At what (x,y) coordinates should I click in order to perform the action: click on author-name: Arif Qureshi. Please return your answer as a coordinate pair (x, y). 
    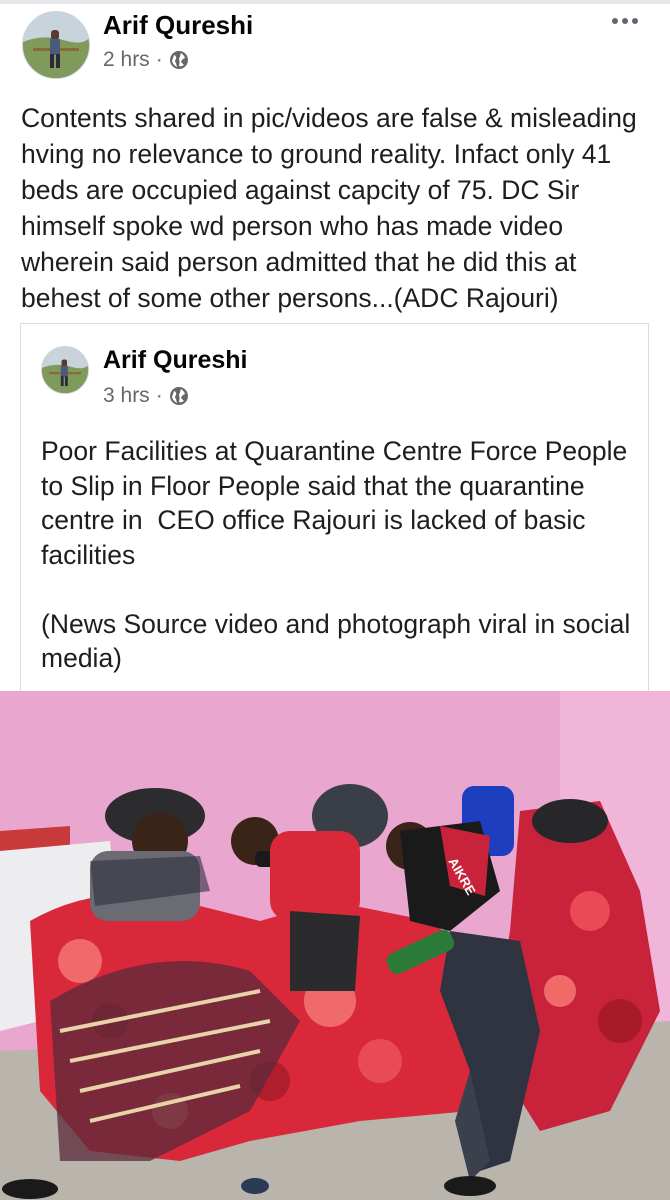
    Looking at the image, I should click on (178, 25).